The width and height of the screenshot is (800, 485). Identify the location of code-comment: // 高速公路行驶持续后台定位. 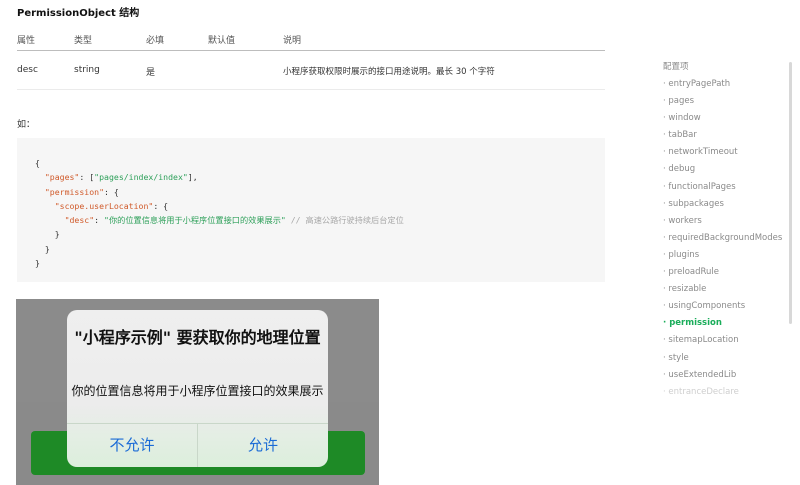
(344, 220).